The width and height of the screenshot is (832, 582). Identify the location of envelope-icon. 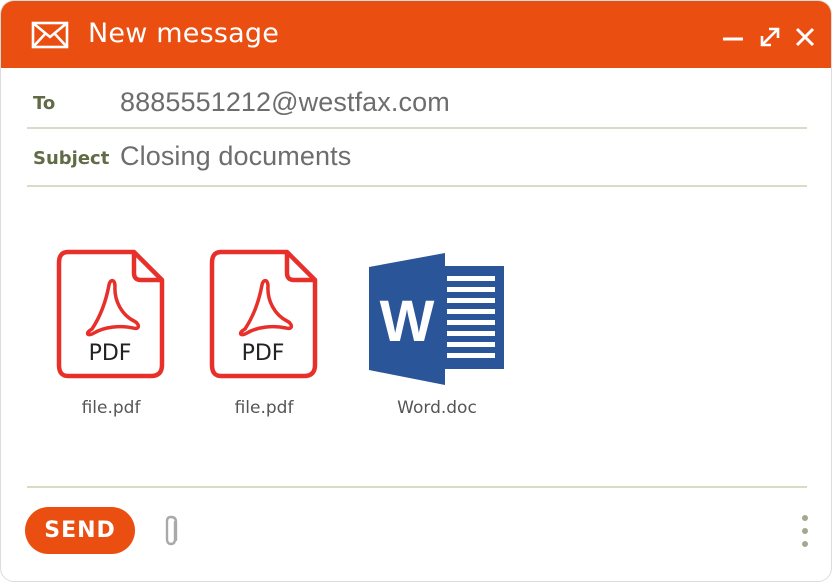
(50, 35).